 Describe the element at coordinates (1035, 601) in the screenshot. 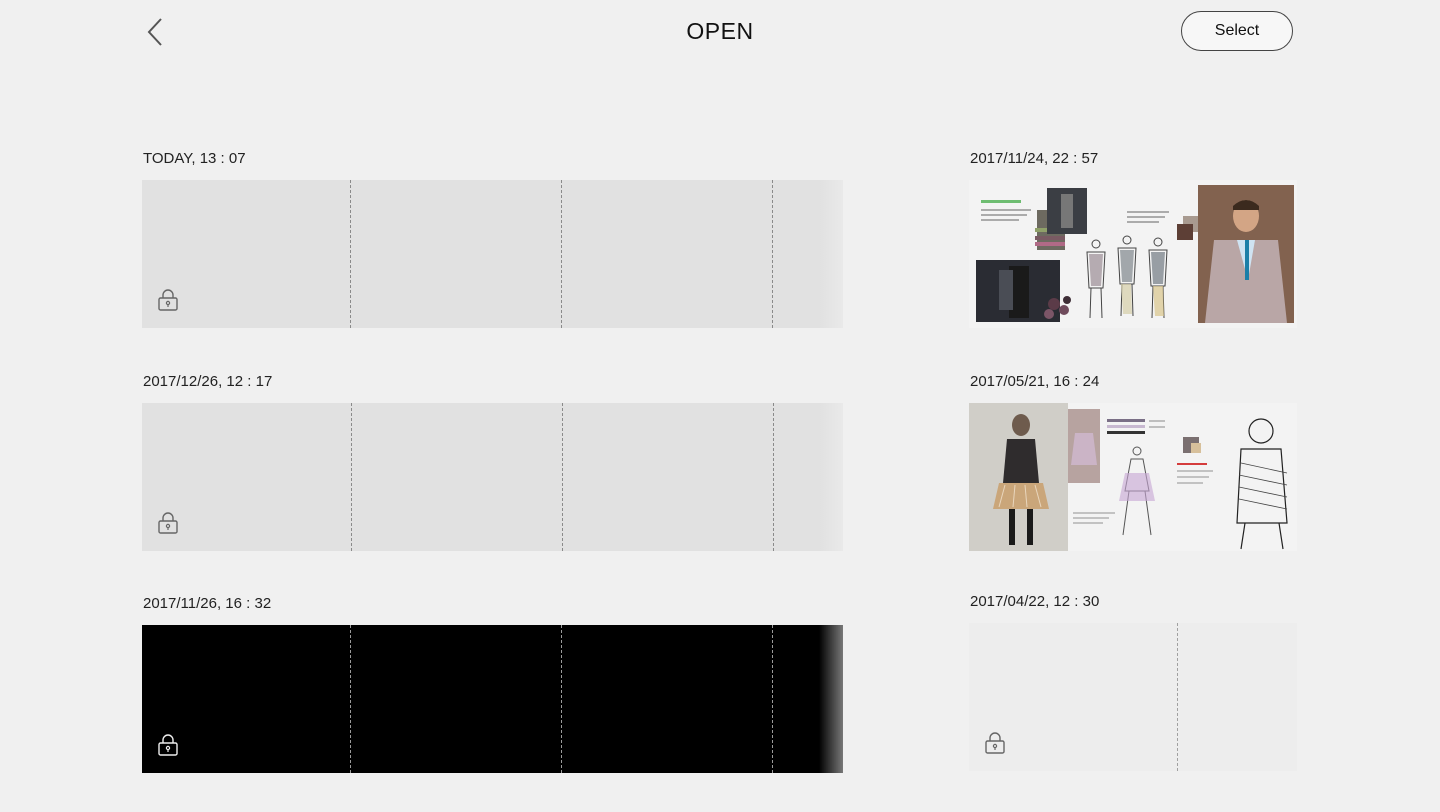

I see `note-date: 2017/04/22, 12 : 30` at that location.